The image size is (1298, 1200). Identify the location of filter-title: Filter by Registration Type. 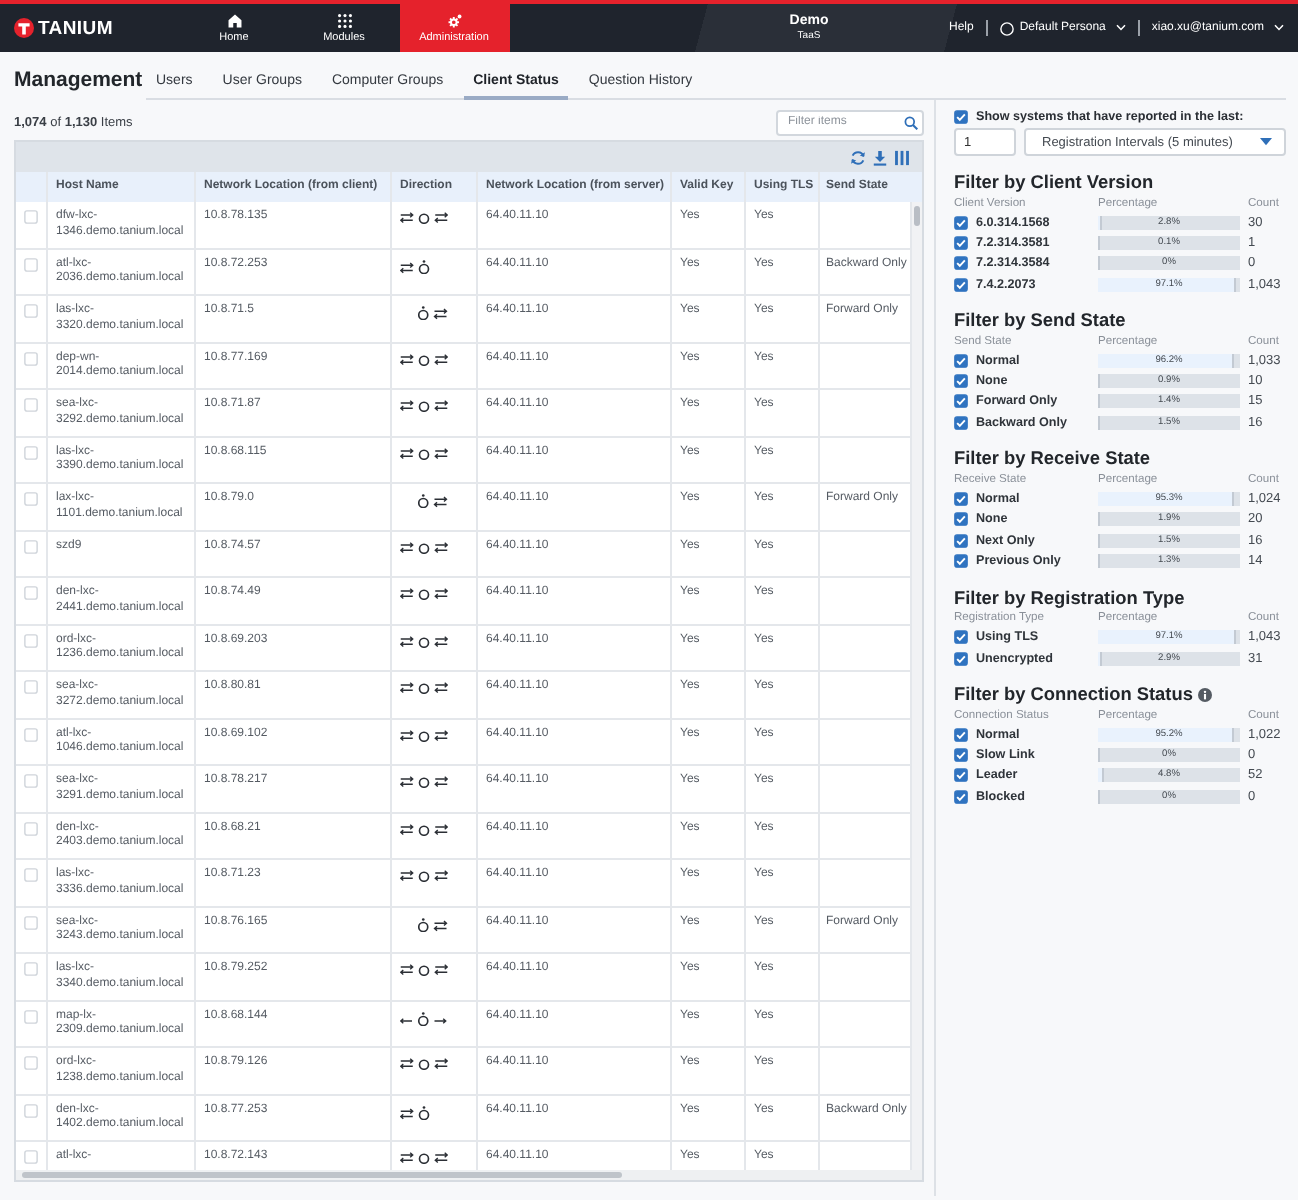
(1069, 597).